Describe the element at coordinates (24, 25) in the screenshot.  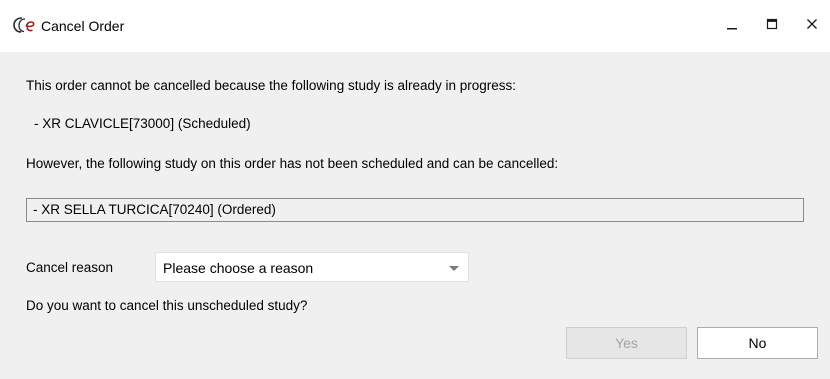
I see `ce-logo-icon` at that location.